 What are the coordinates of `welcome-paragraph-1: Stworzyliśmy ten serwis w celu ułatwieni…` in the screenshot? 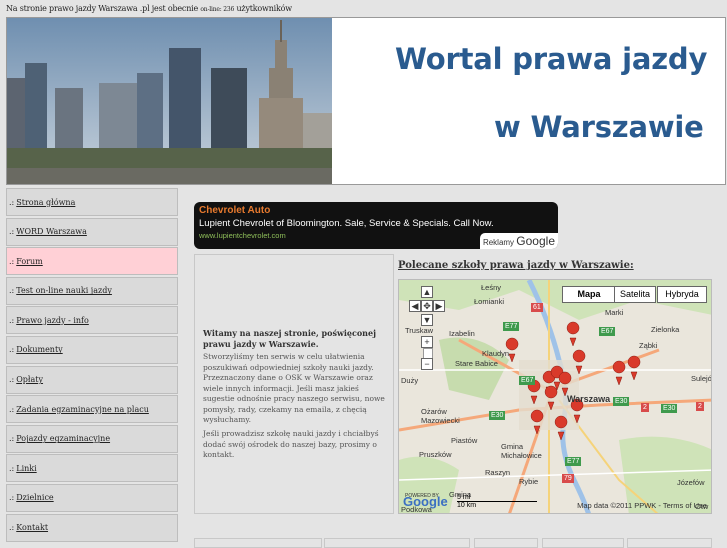 It's located at (294, 388).